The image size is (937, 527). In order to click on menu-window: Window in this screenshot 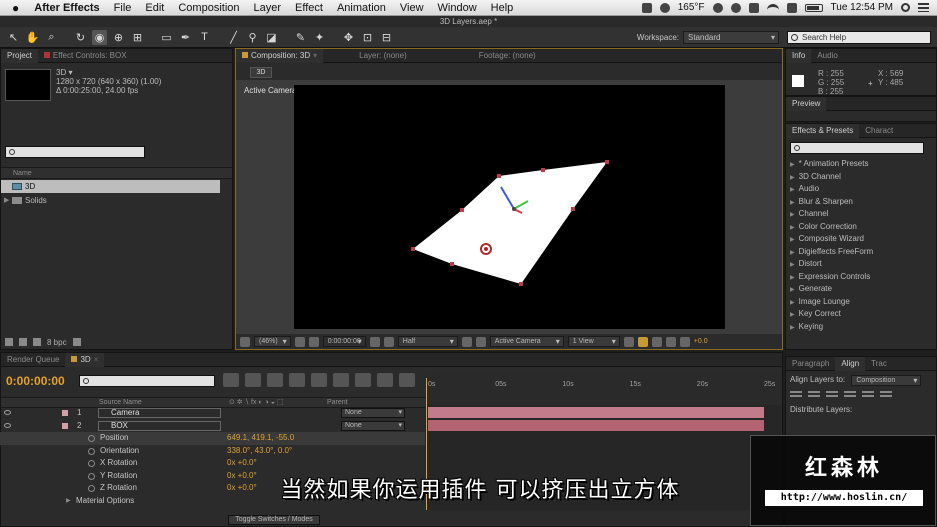, I will do `click(457, 8)`.